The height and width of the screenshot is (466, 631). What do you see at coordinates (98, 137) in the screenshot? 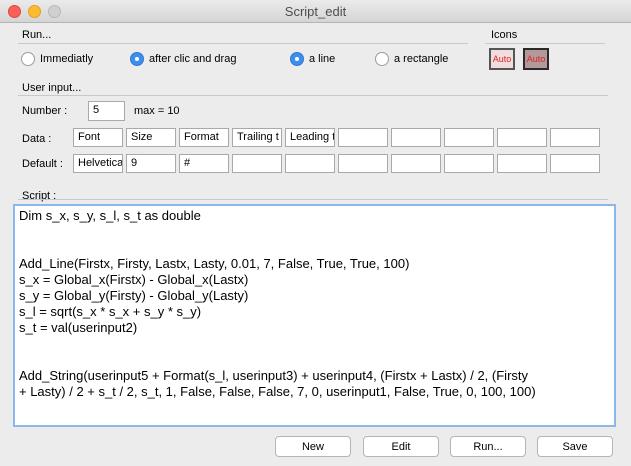
I see `data-field-1: Font` at bounding box center [98, 137].